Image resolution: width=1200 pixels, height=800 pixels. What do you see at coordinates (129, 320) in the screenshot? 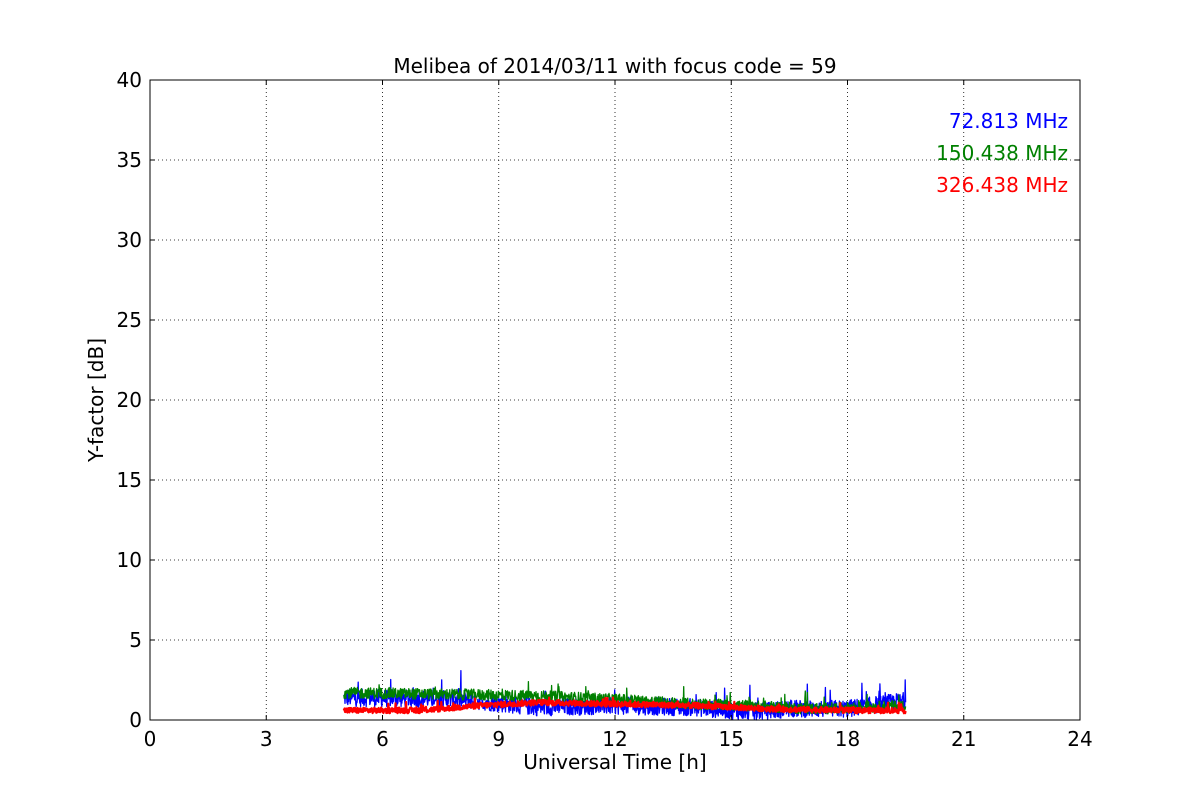
I see `y-tick-label: 25` at bounding box center [129, 320].